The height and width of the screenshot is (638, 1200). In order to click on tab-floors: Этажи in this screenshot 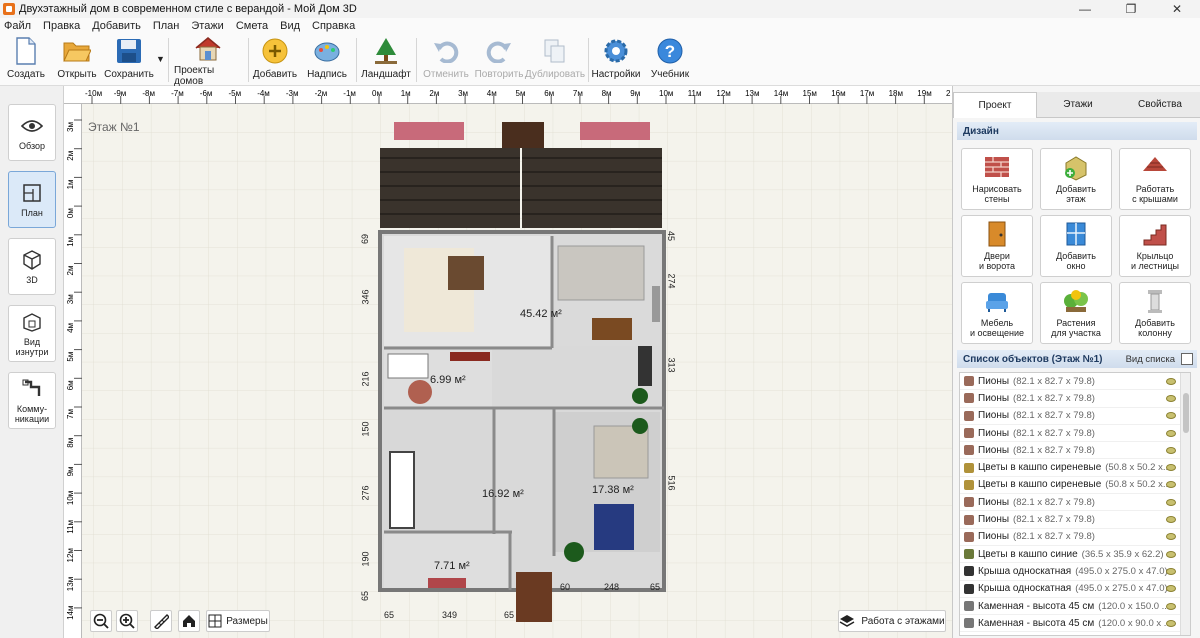, I will do `click(1078, 105)`.